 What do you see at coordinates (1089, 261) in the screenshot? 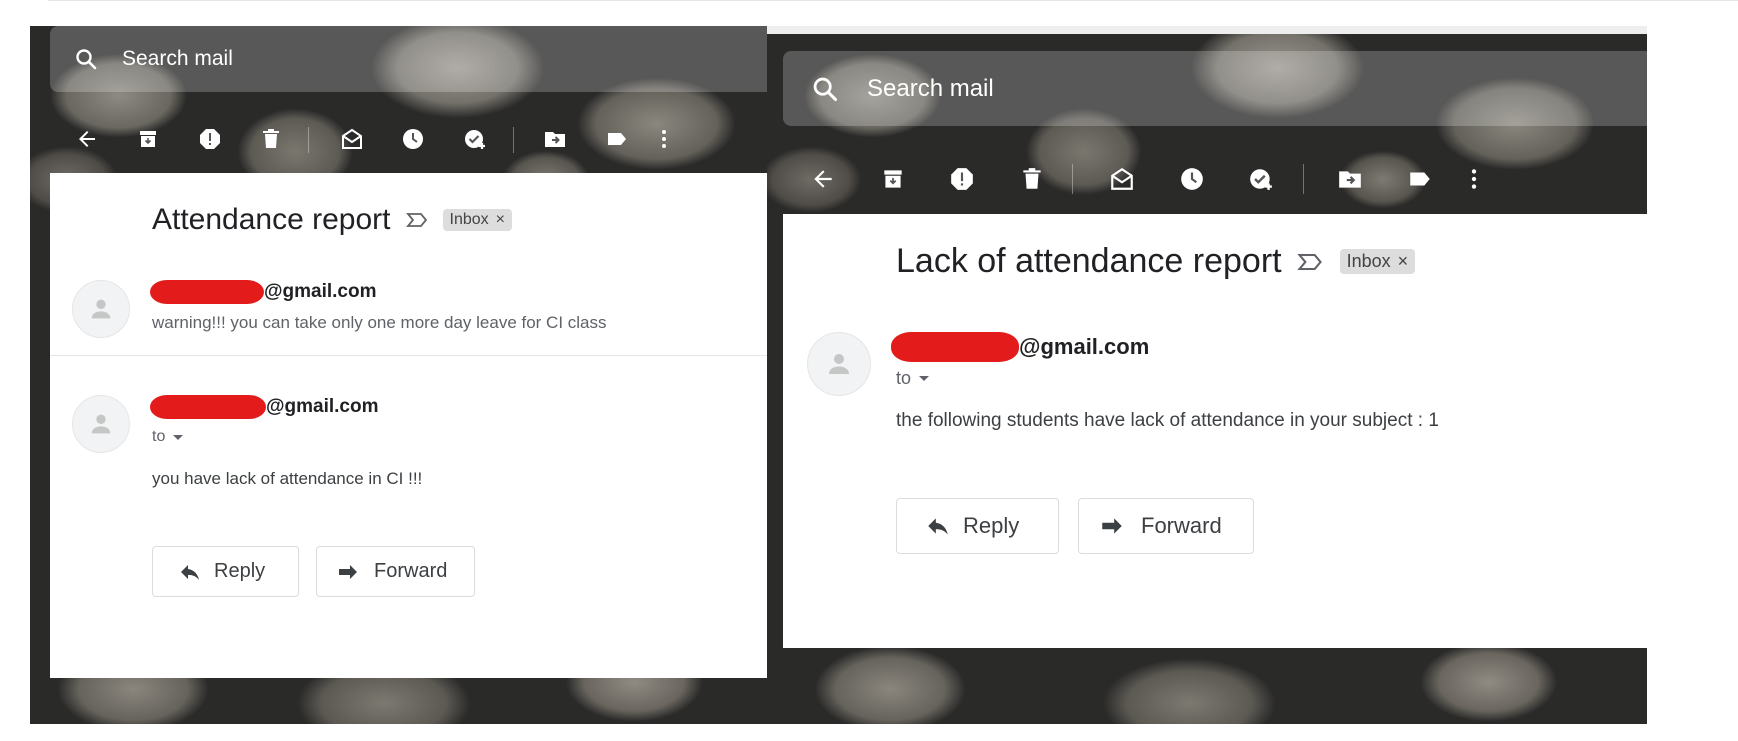
I see `email-subject: Lack of attendance report` at bounding box center [1089, 261].